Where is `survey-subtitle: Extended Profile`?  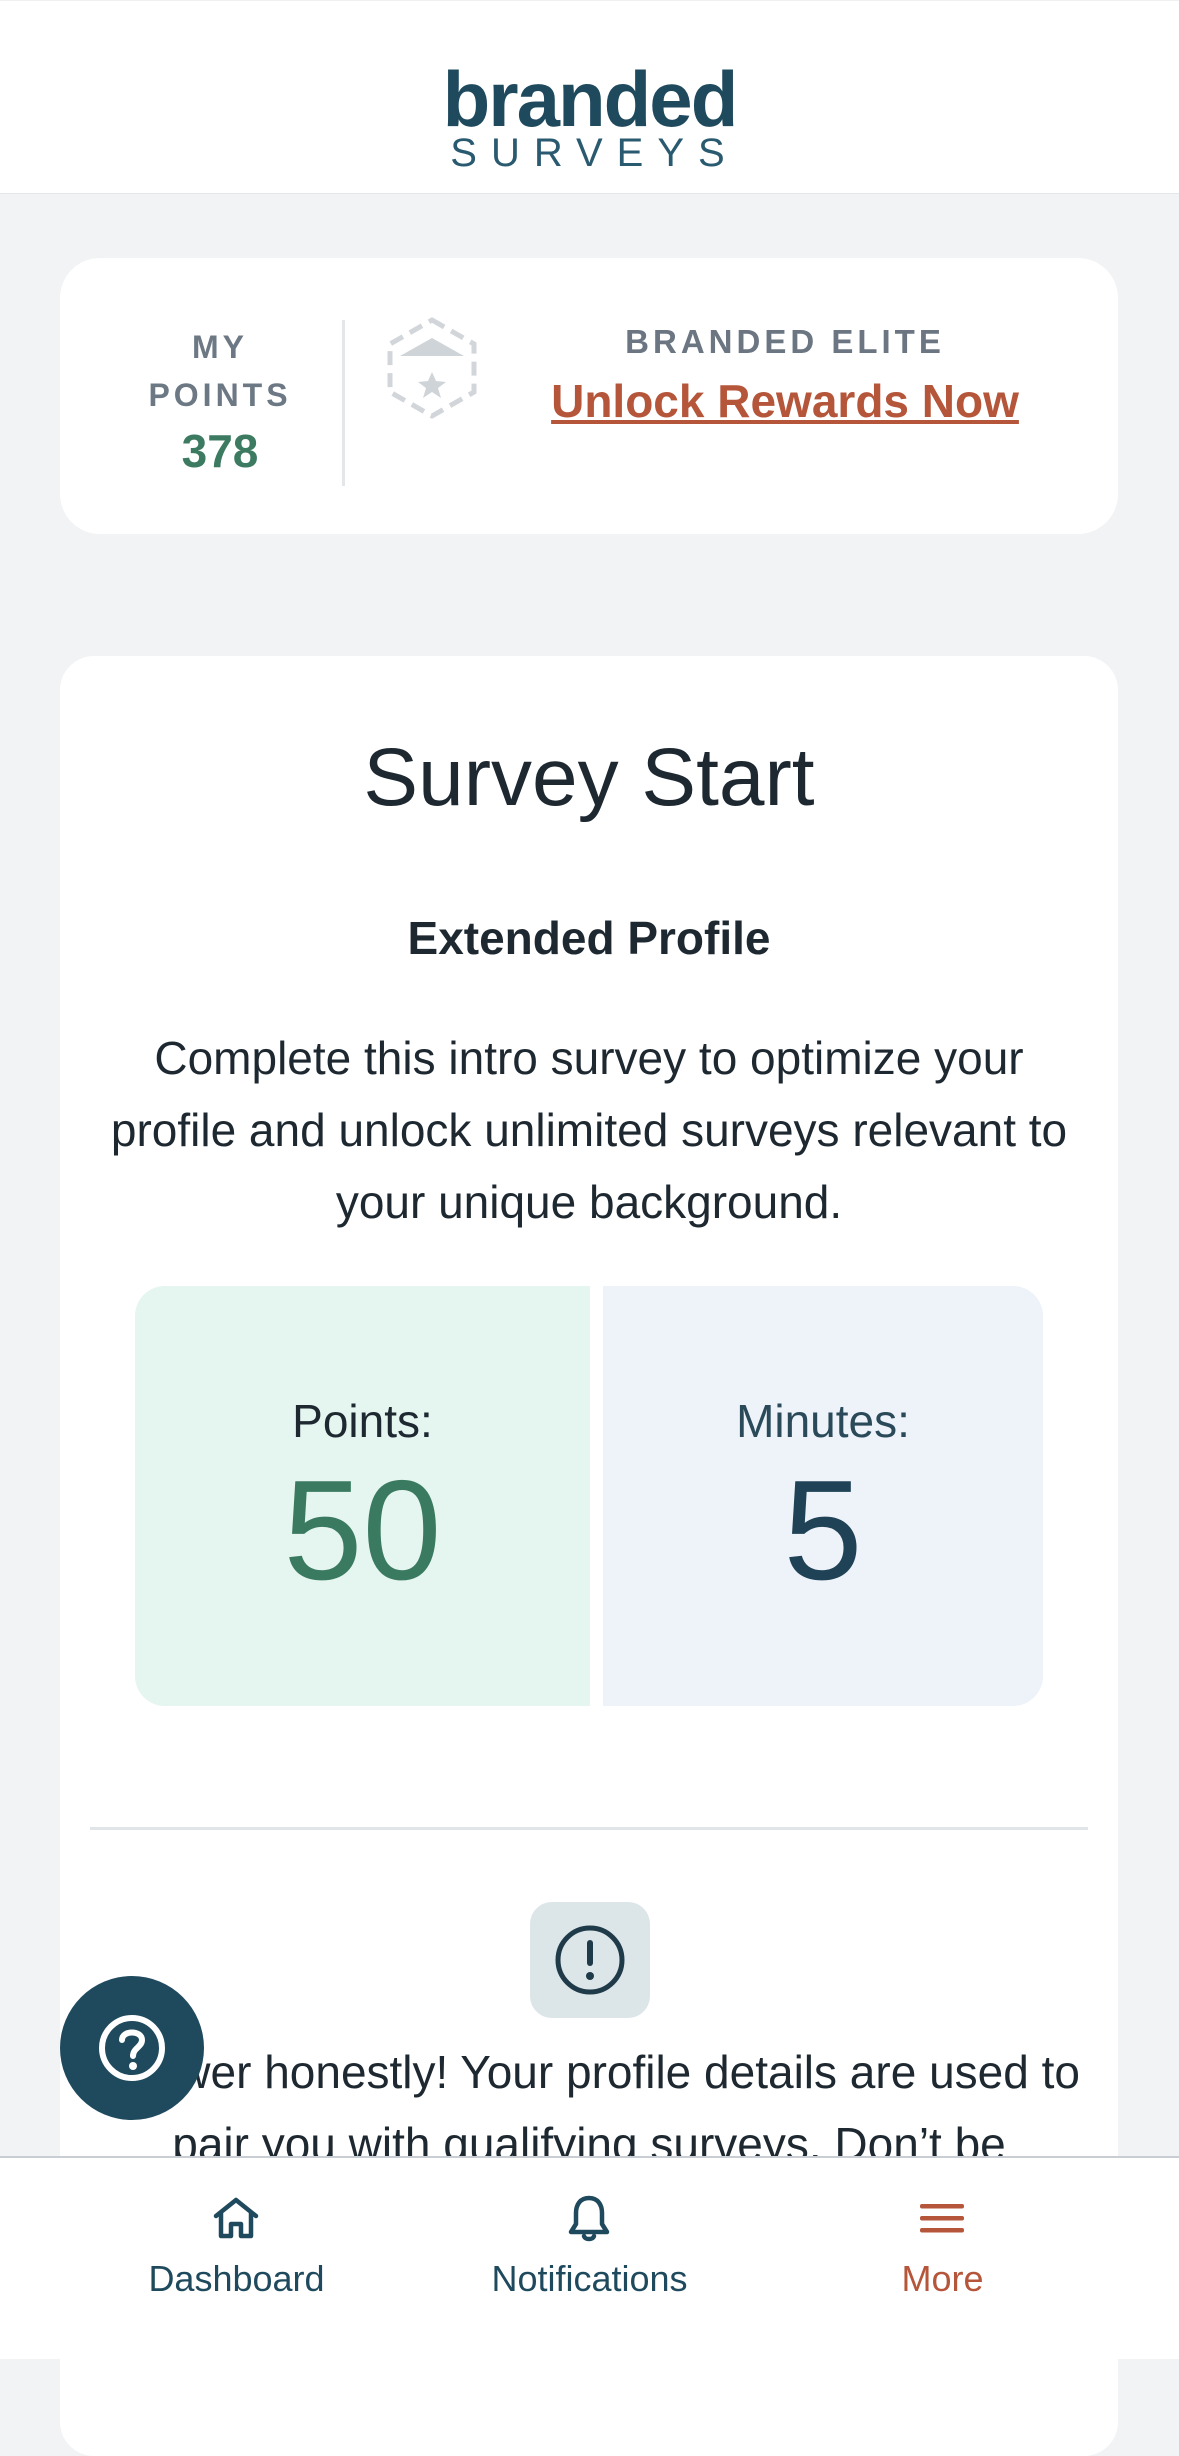 survey-subtitle: Extended Profile is located at coordinates (589, 938).